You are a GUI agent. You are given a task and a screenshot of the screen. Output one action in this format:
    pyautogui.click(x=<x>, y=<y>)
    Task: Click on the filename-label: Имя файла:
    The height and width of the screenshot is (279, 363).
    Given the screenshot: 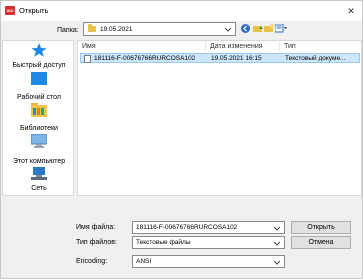 What is the action you would take?
    pyautogui.click(x=96, y=227)
    